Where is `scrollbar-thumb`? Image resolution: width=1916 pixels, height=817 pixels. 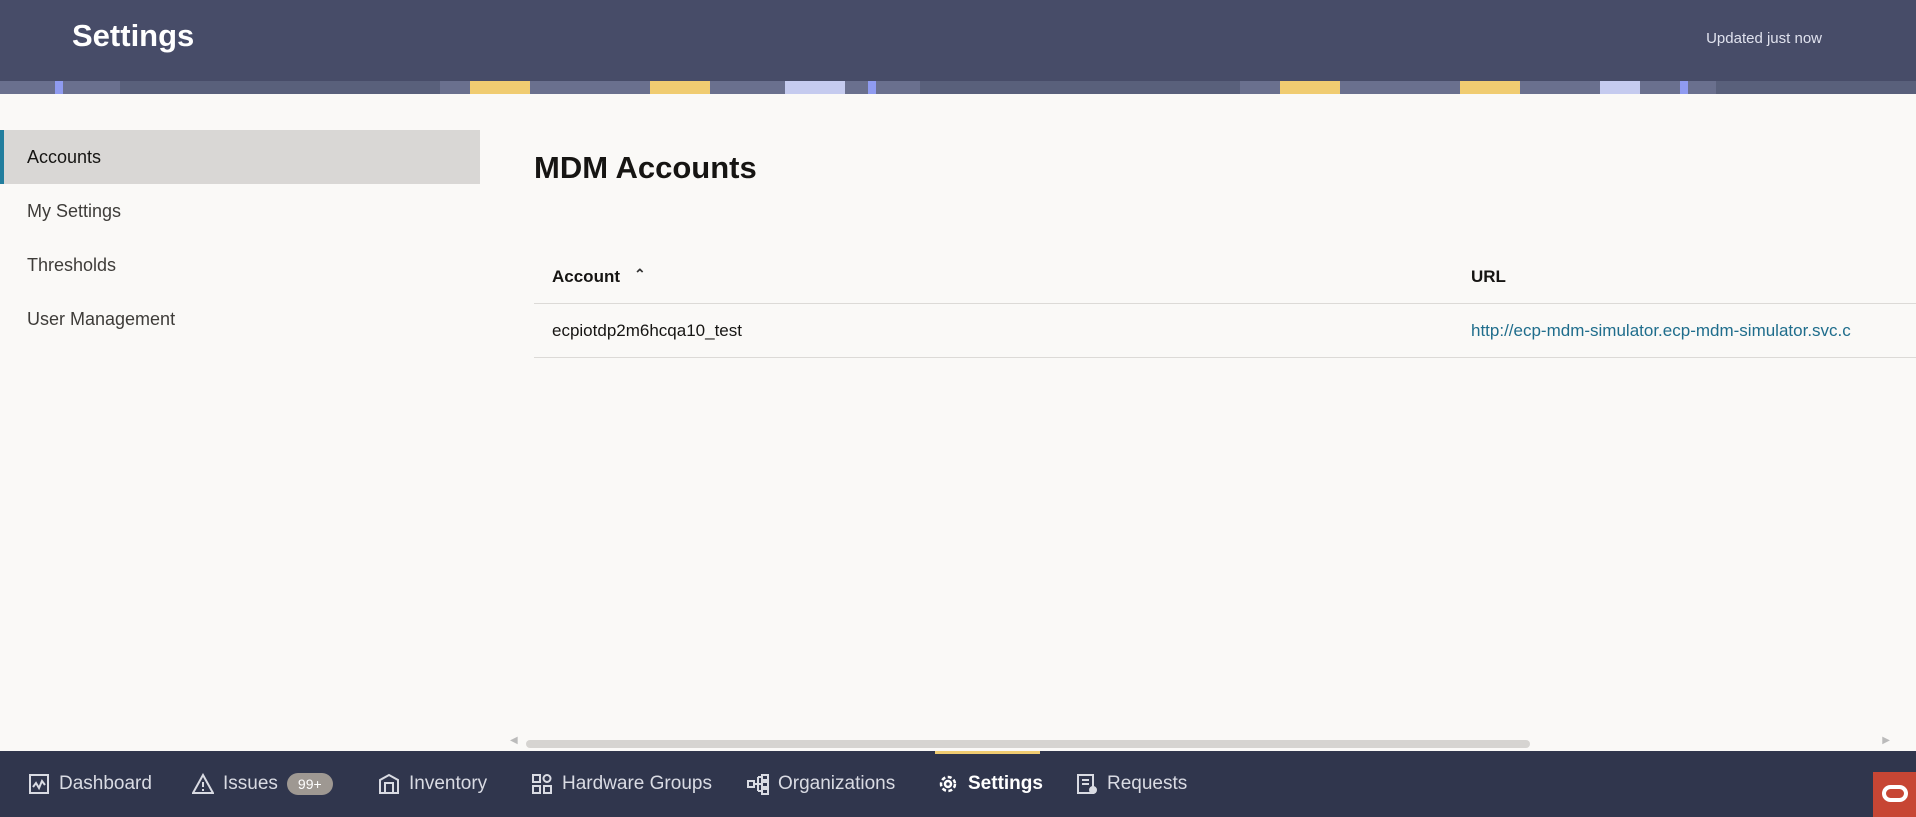 scrollbar-thumb is located at coordinates (1028, 744).